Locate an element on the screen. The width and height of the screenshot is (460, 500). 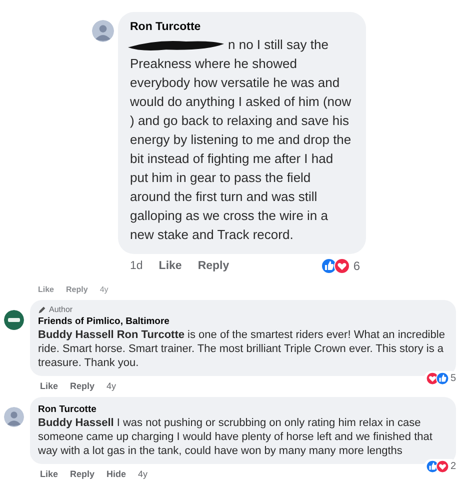
reply-action-link: Like is located at coordinates (46, 289).